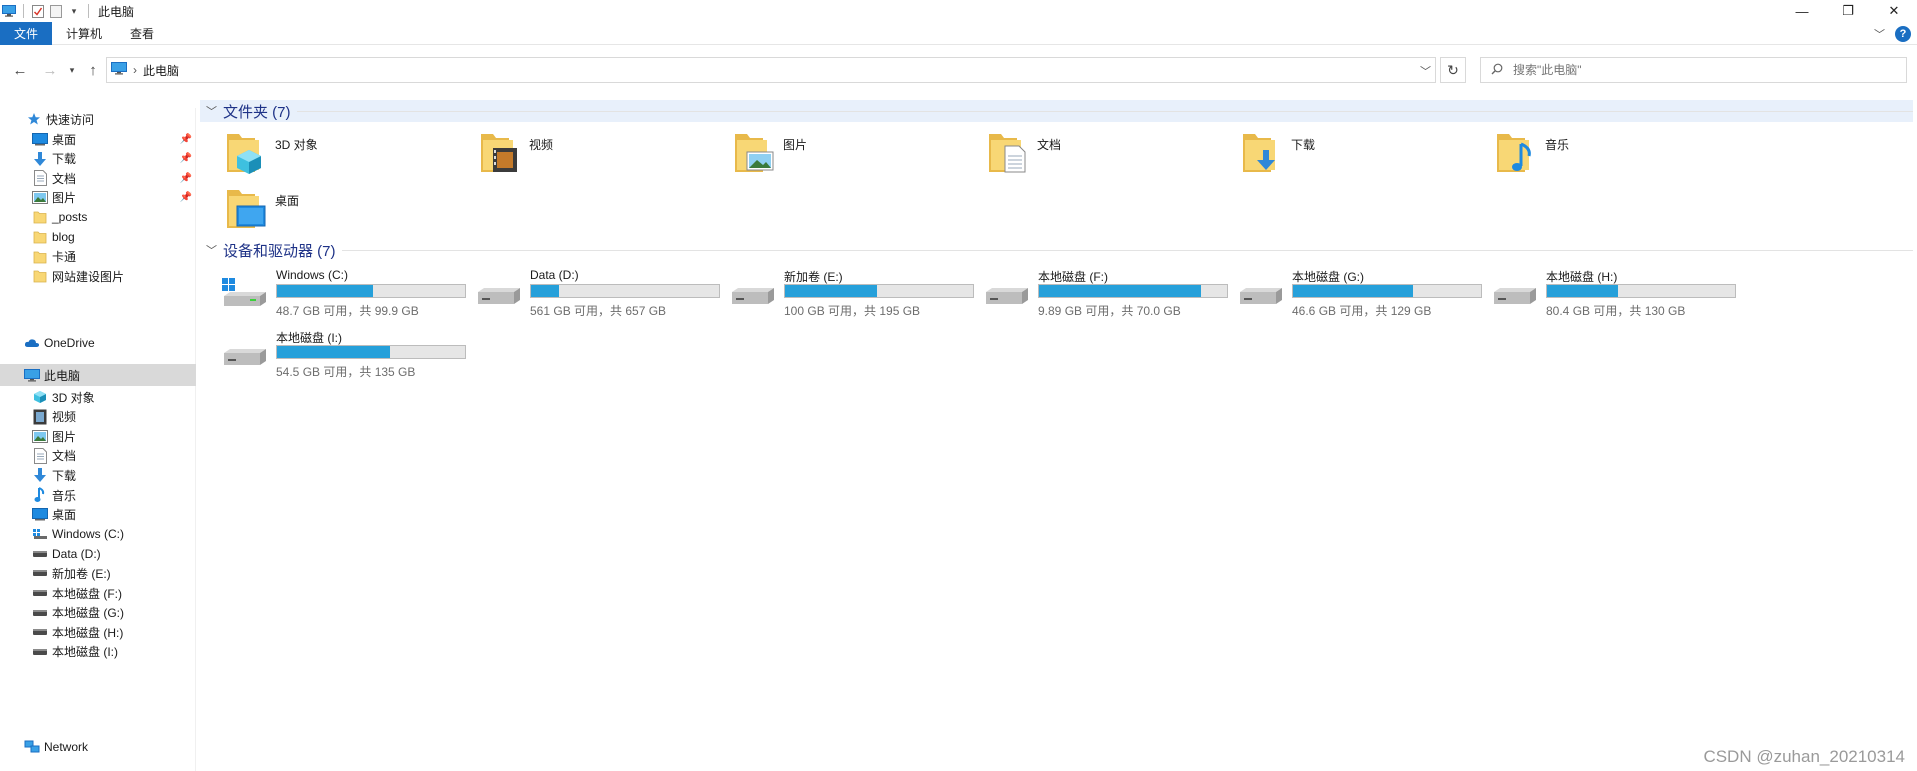 The height and width of the screenshot is (771, 1917). I want to click on folder-item: 视频, so click(604, 155).